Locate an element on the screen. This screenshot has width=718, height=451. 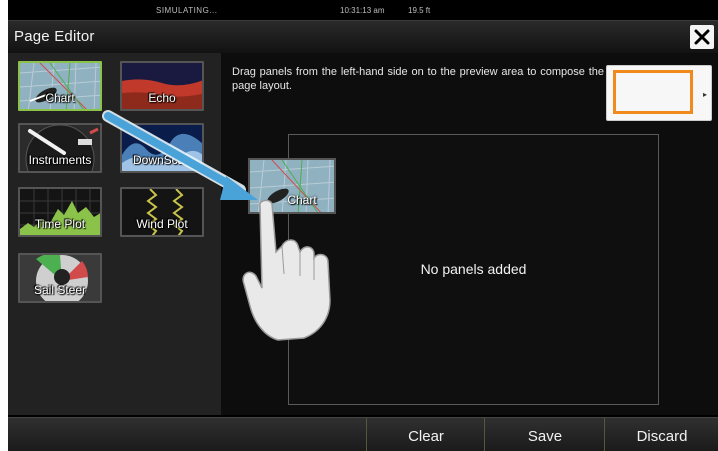
panel-tile-sail-steer: Sail Steer is located at coordinates (60, 278).